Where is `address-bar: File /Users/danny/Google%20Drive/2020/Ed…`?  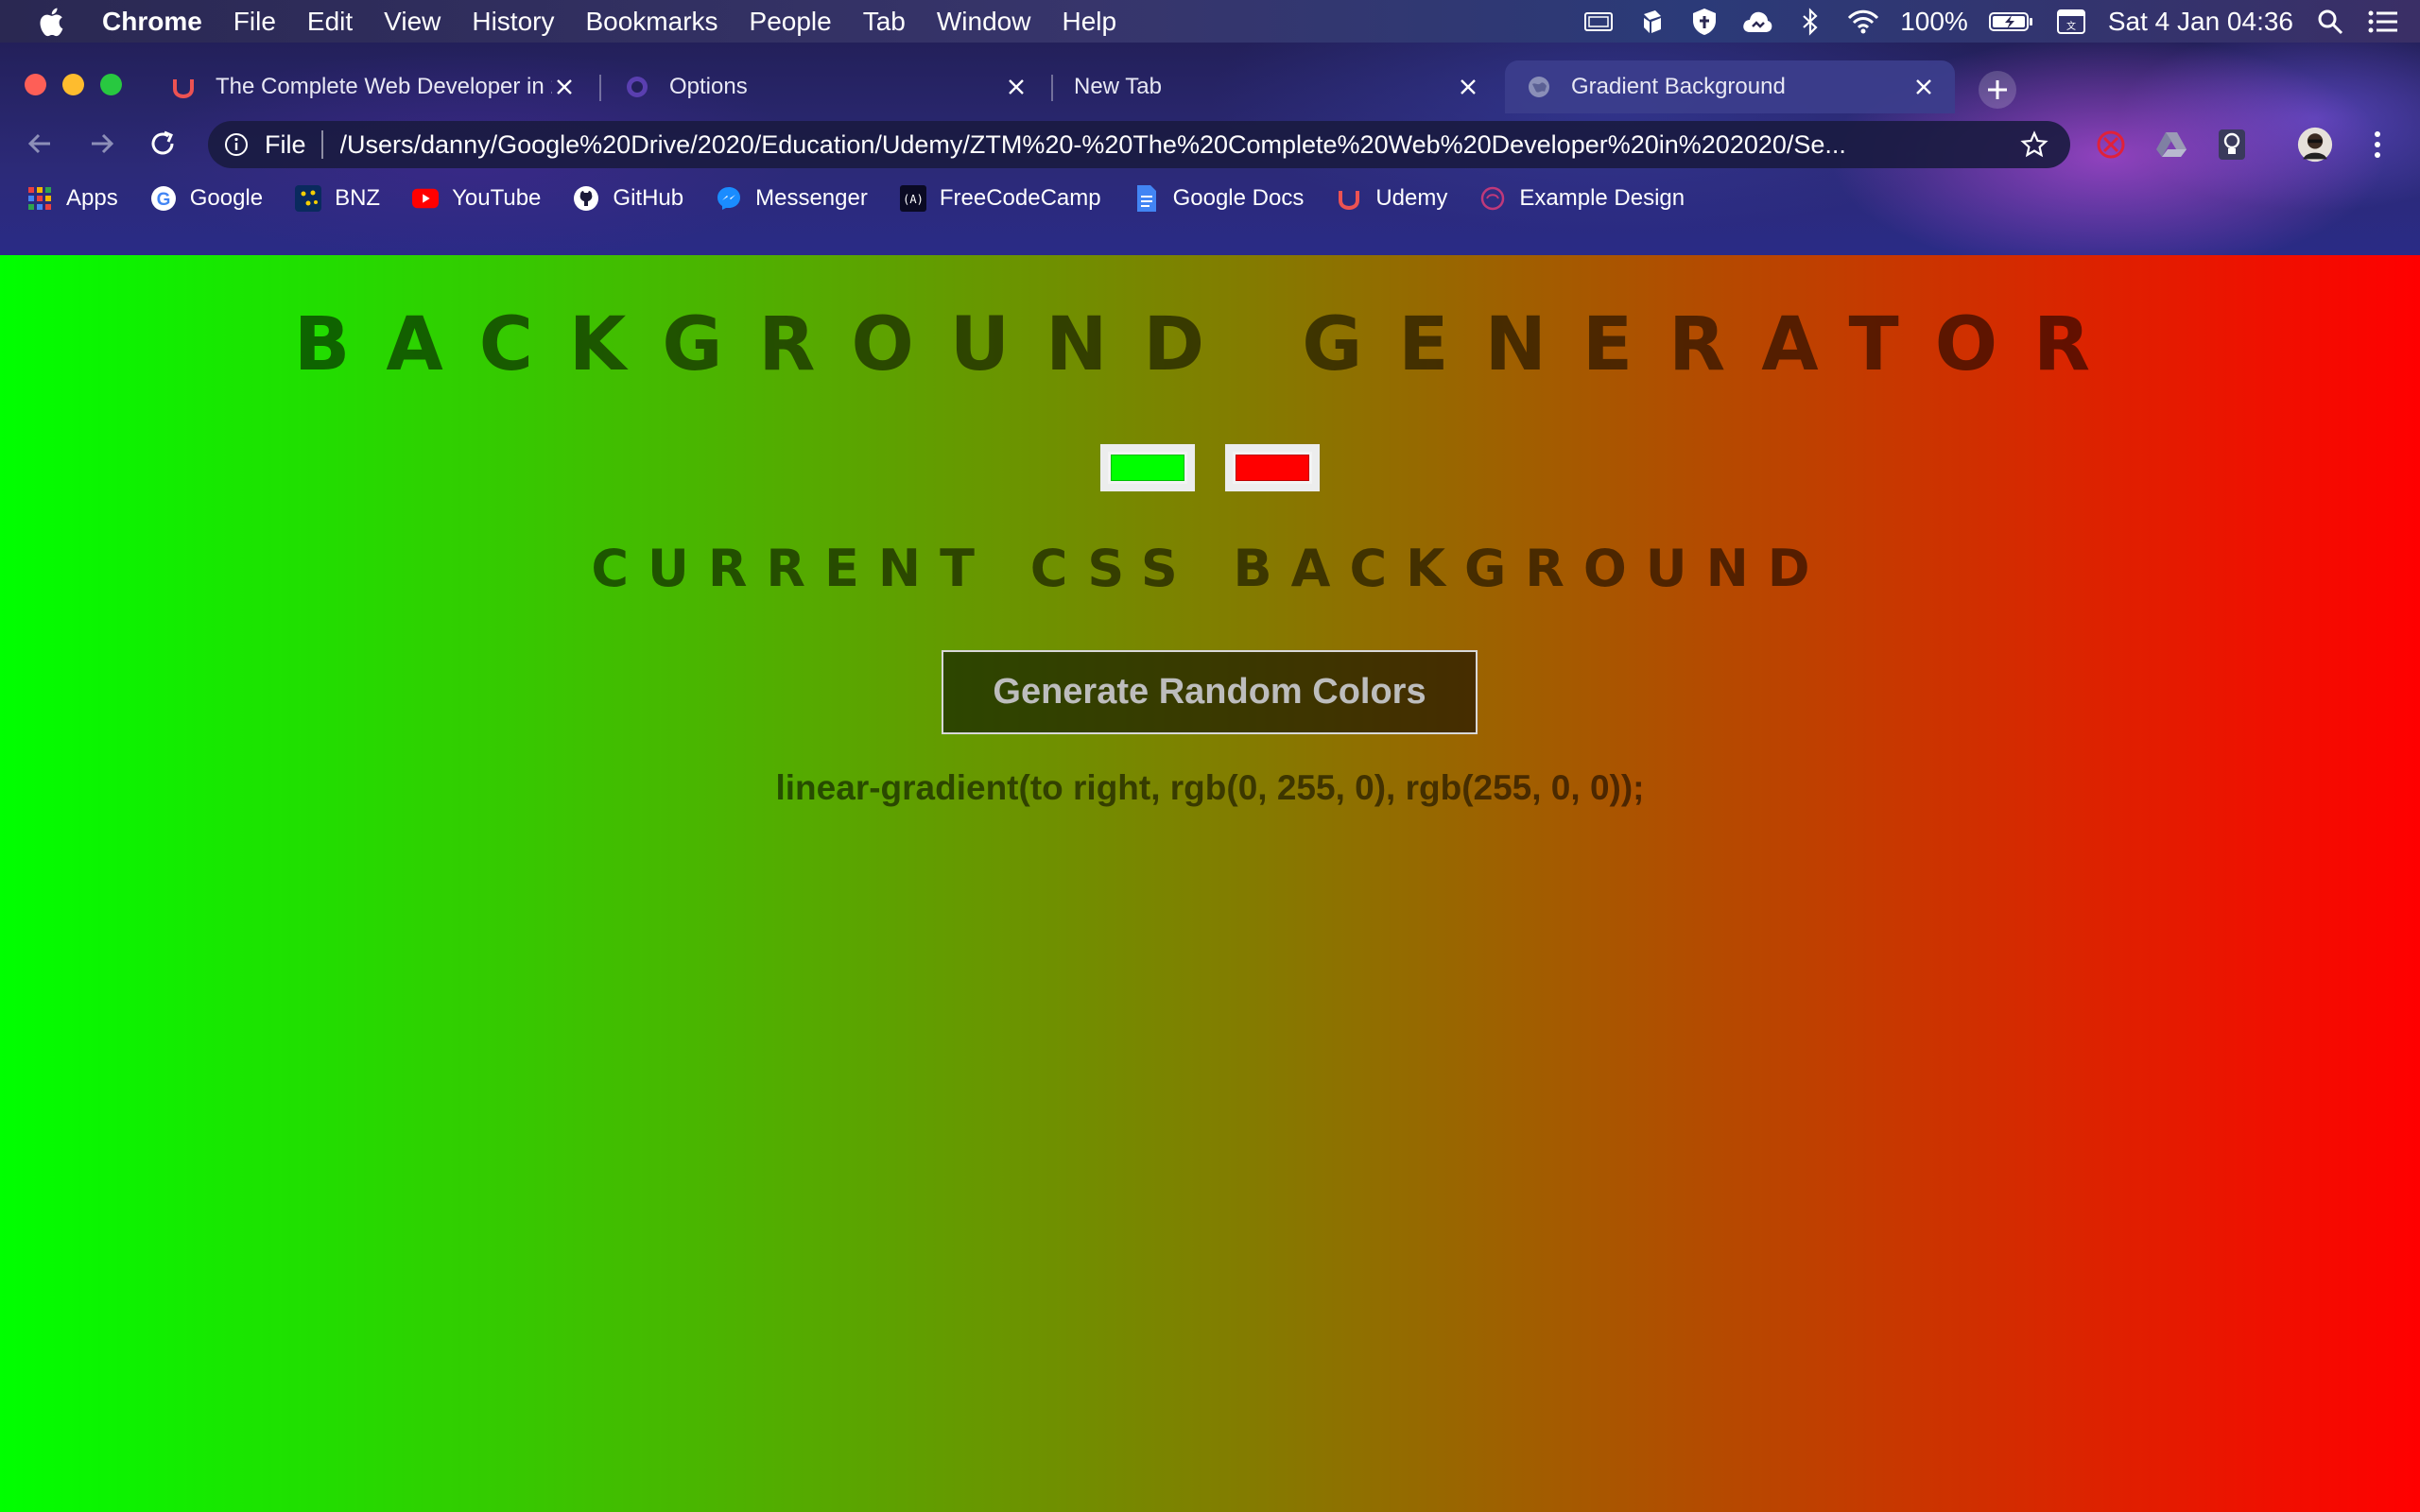
address-bar: File /Users/danny/Google%20Drive/2020/Ed… is located at coordinates (1139, 144).